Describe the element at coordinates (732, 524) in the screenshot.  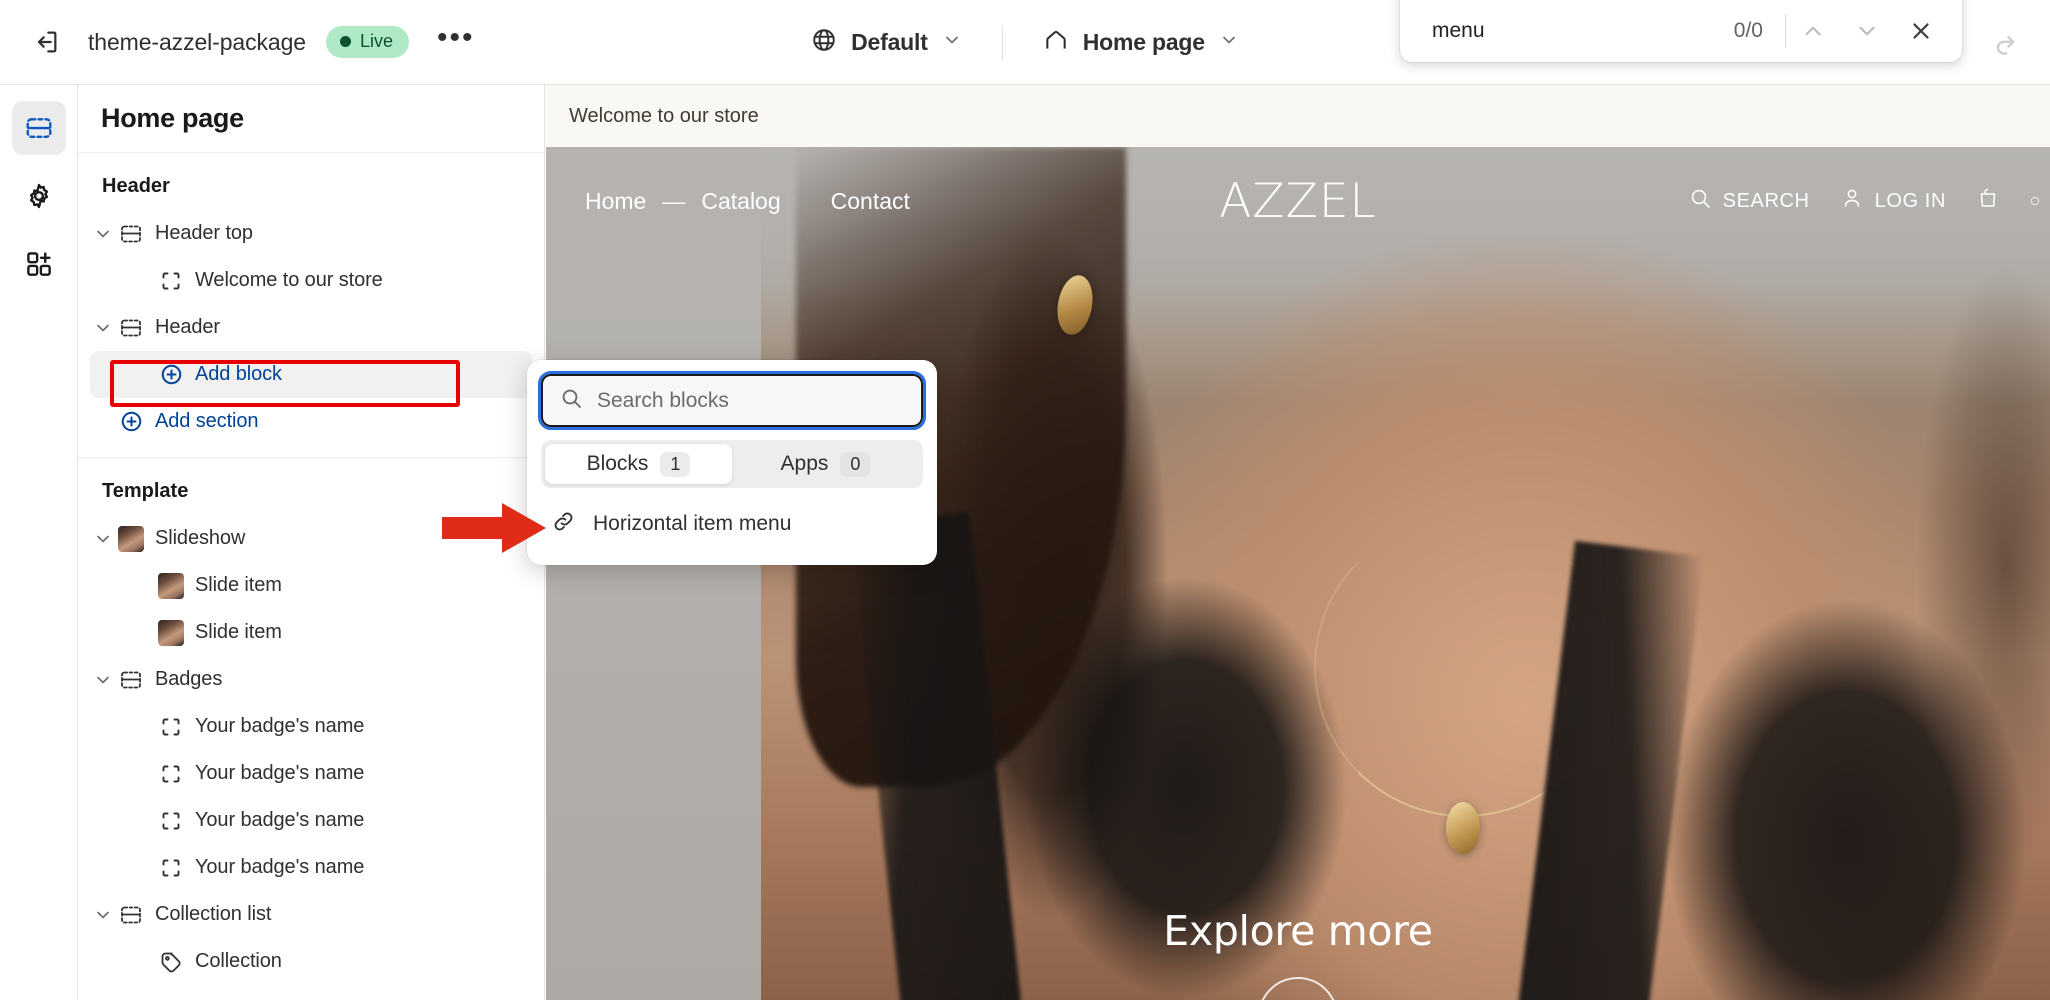
I see `block-option-horizontal-item-menu: Horizontal item menu` at that location.